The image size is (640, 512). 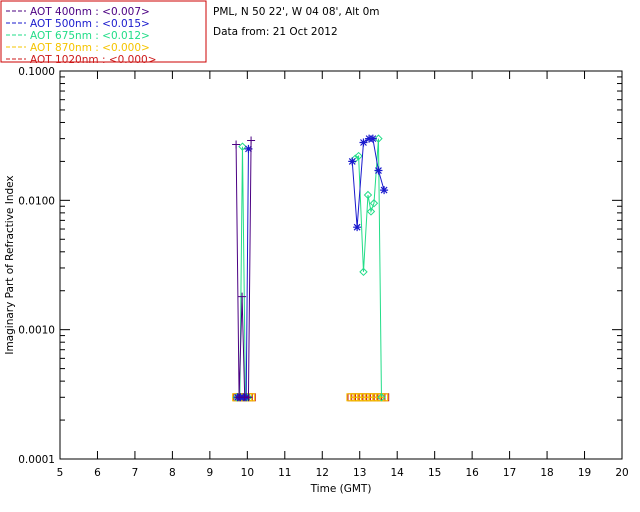 I want to click on x-tick-label: 11, so click(x=284, y=473).